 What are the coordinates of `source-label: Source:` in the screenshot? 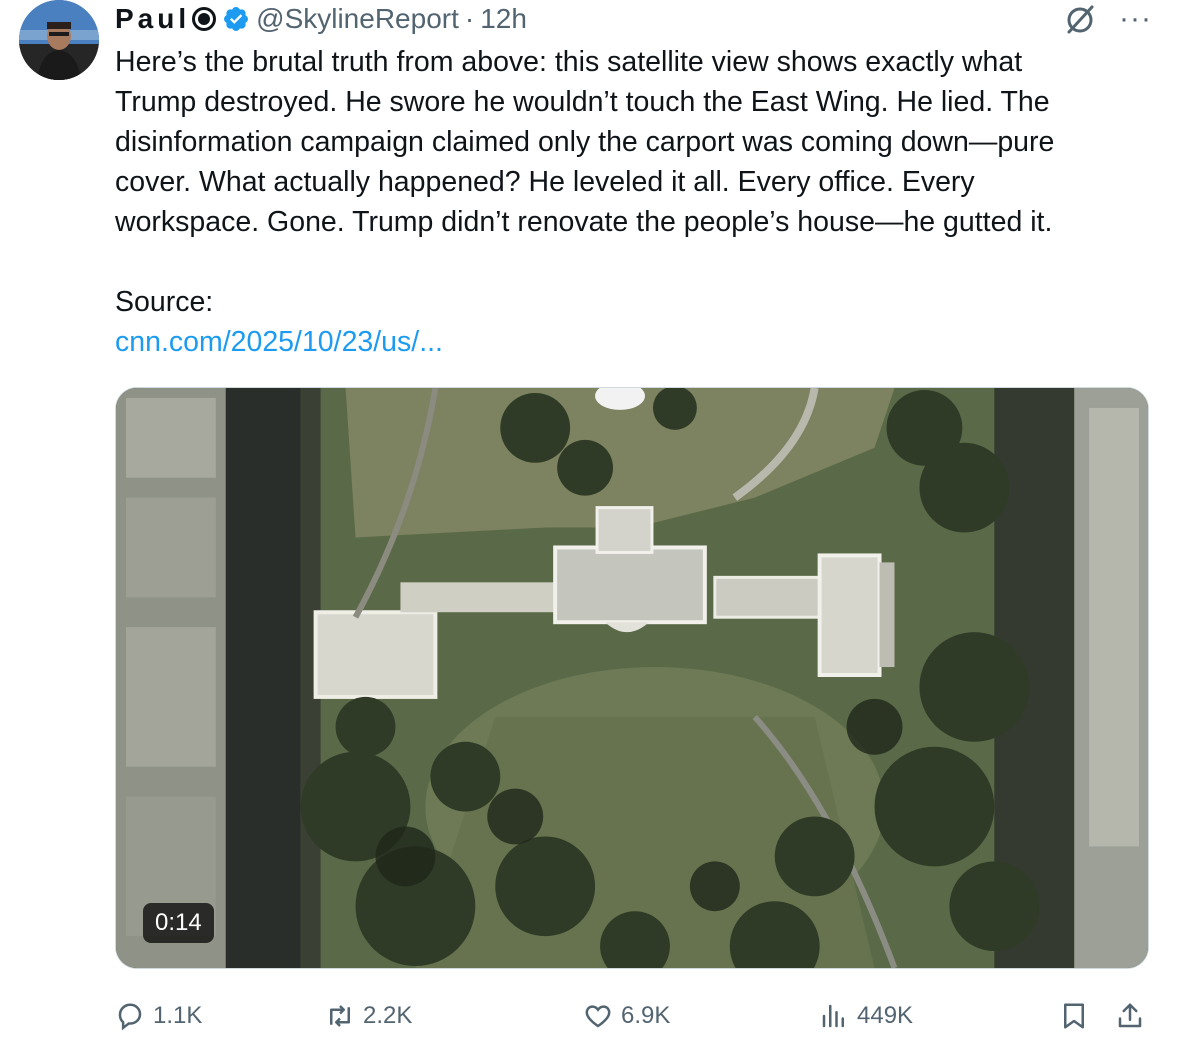 It's located at (164, 302).